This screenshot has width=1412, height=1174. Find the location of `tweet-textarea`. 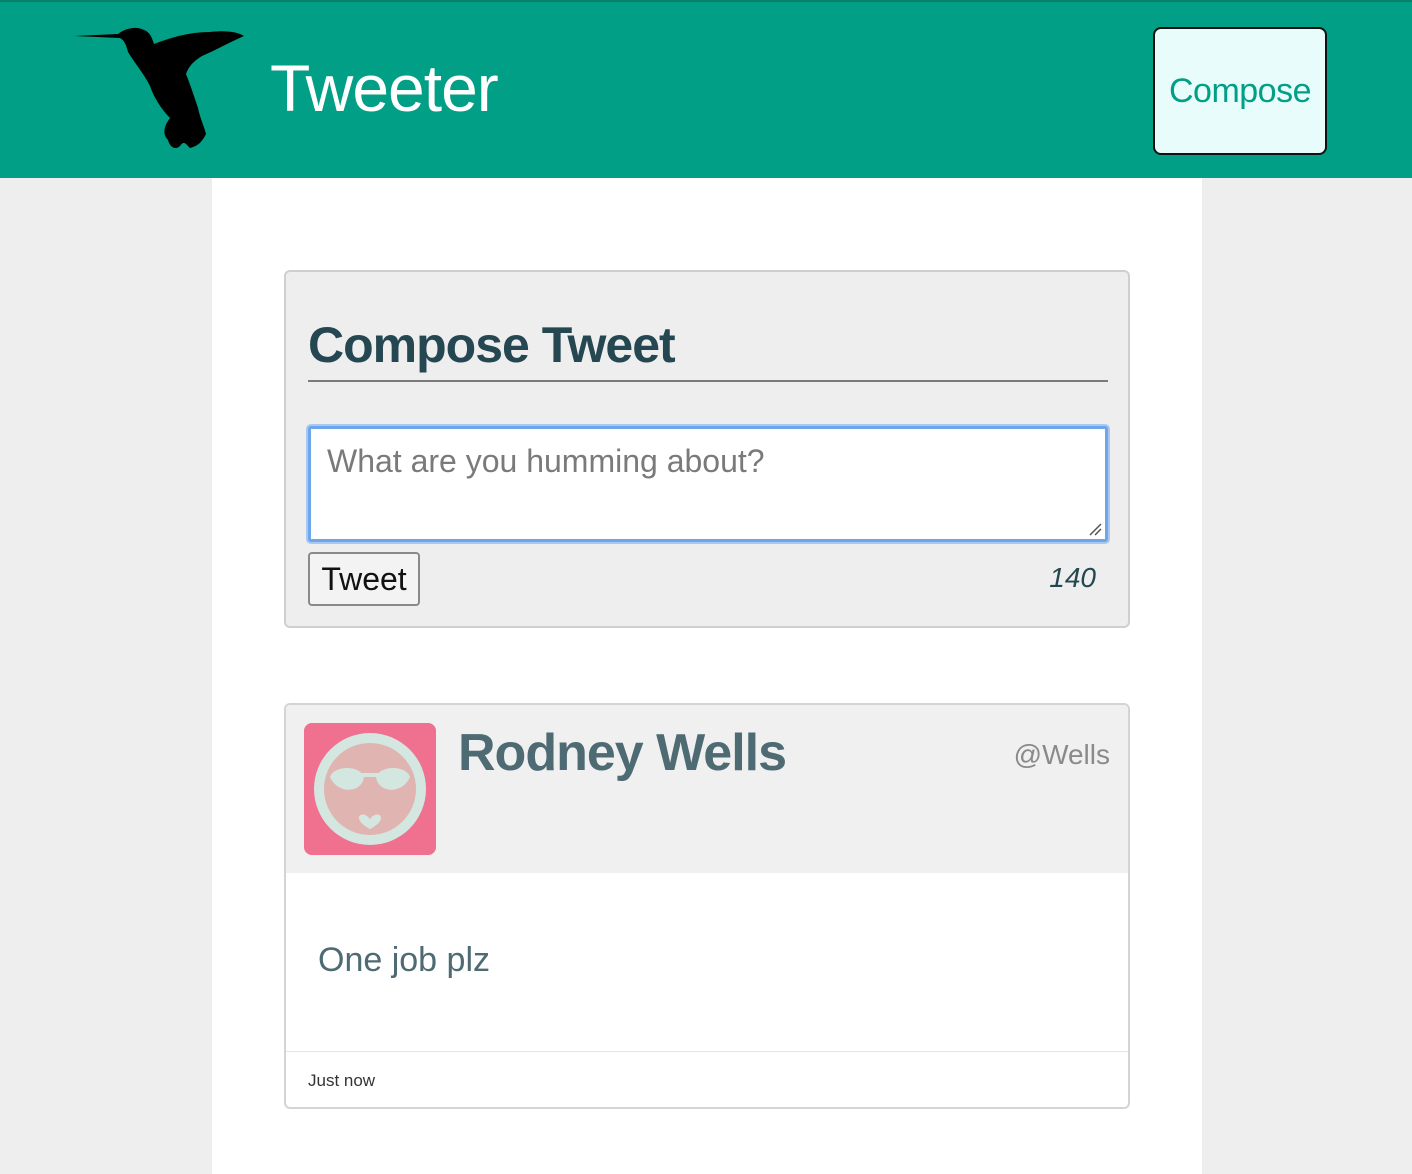

tweet-textarea is located at coordinates (708, 484).